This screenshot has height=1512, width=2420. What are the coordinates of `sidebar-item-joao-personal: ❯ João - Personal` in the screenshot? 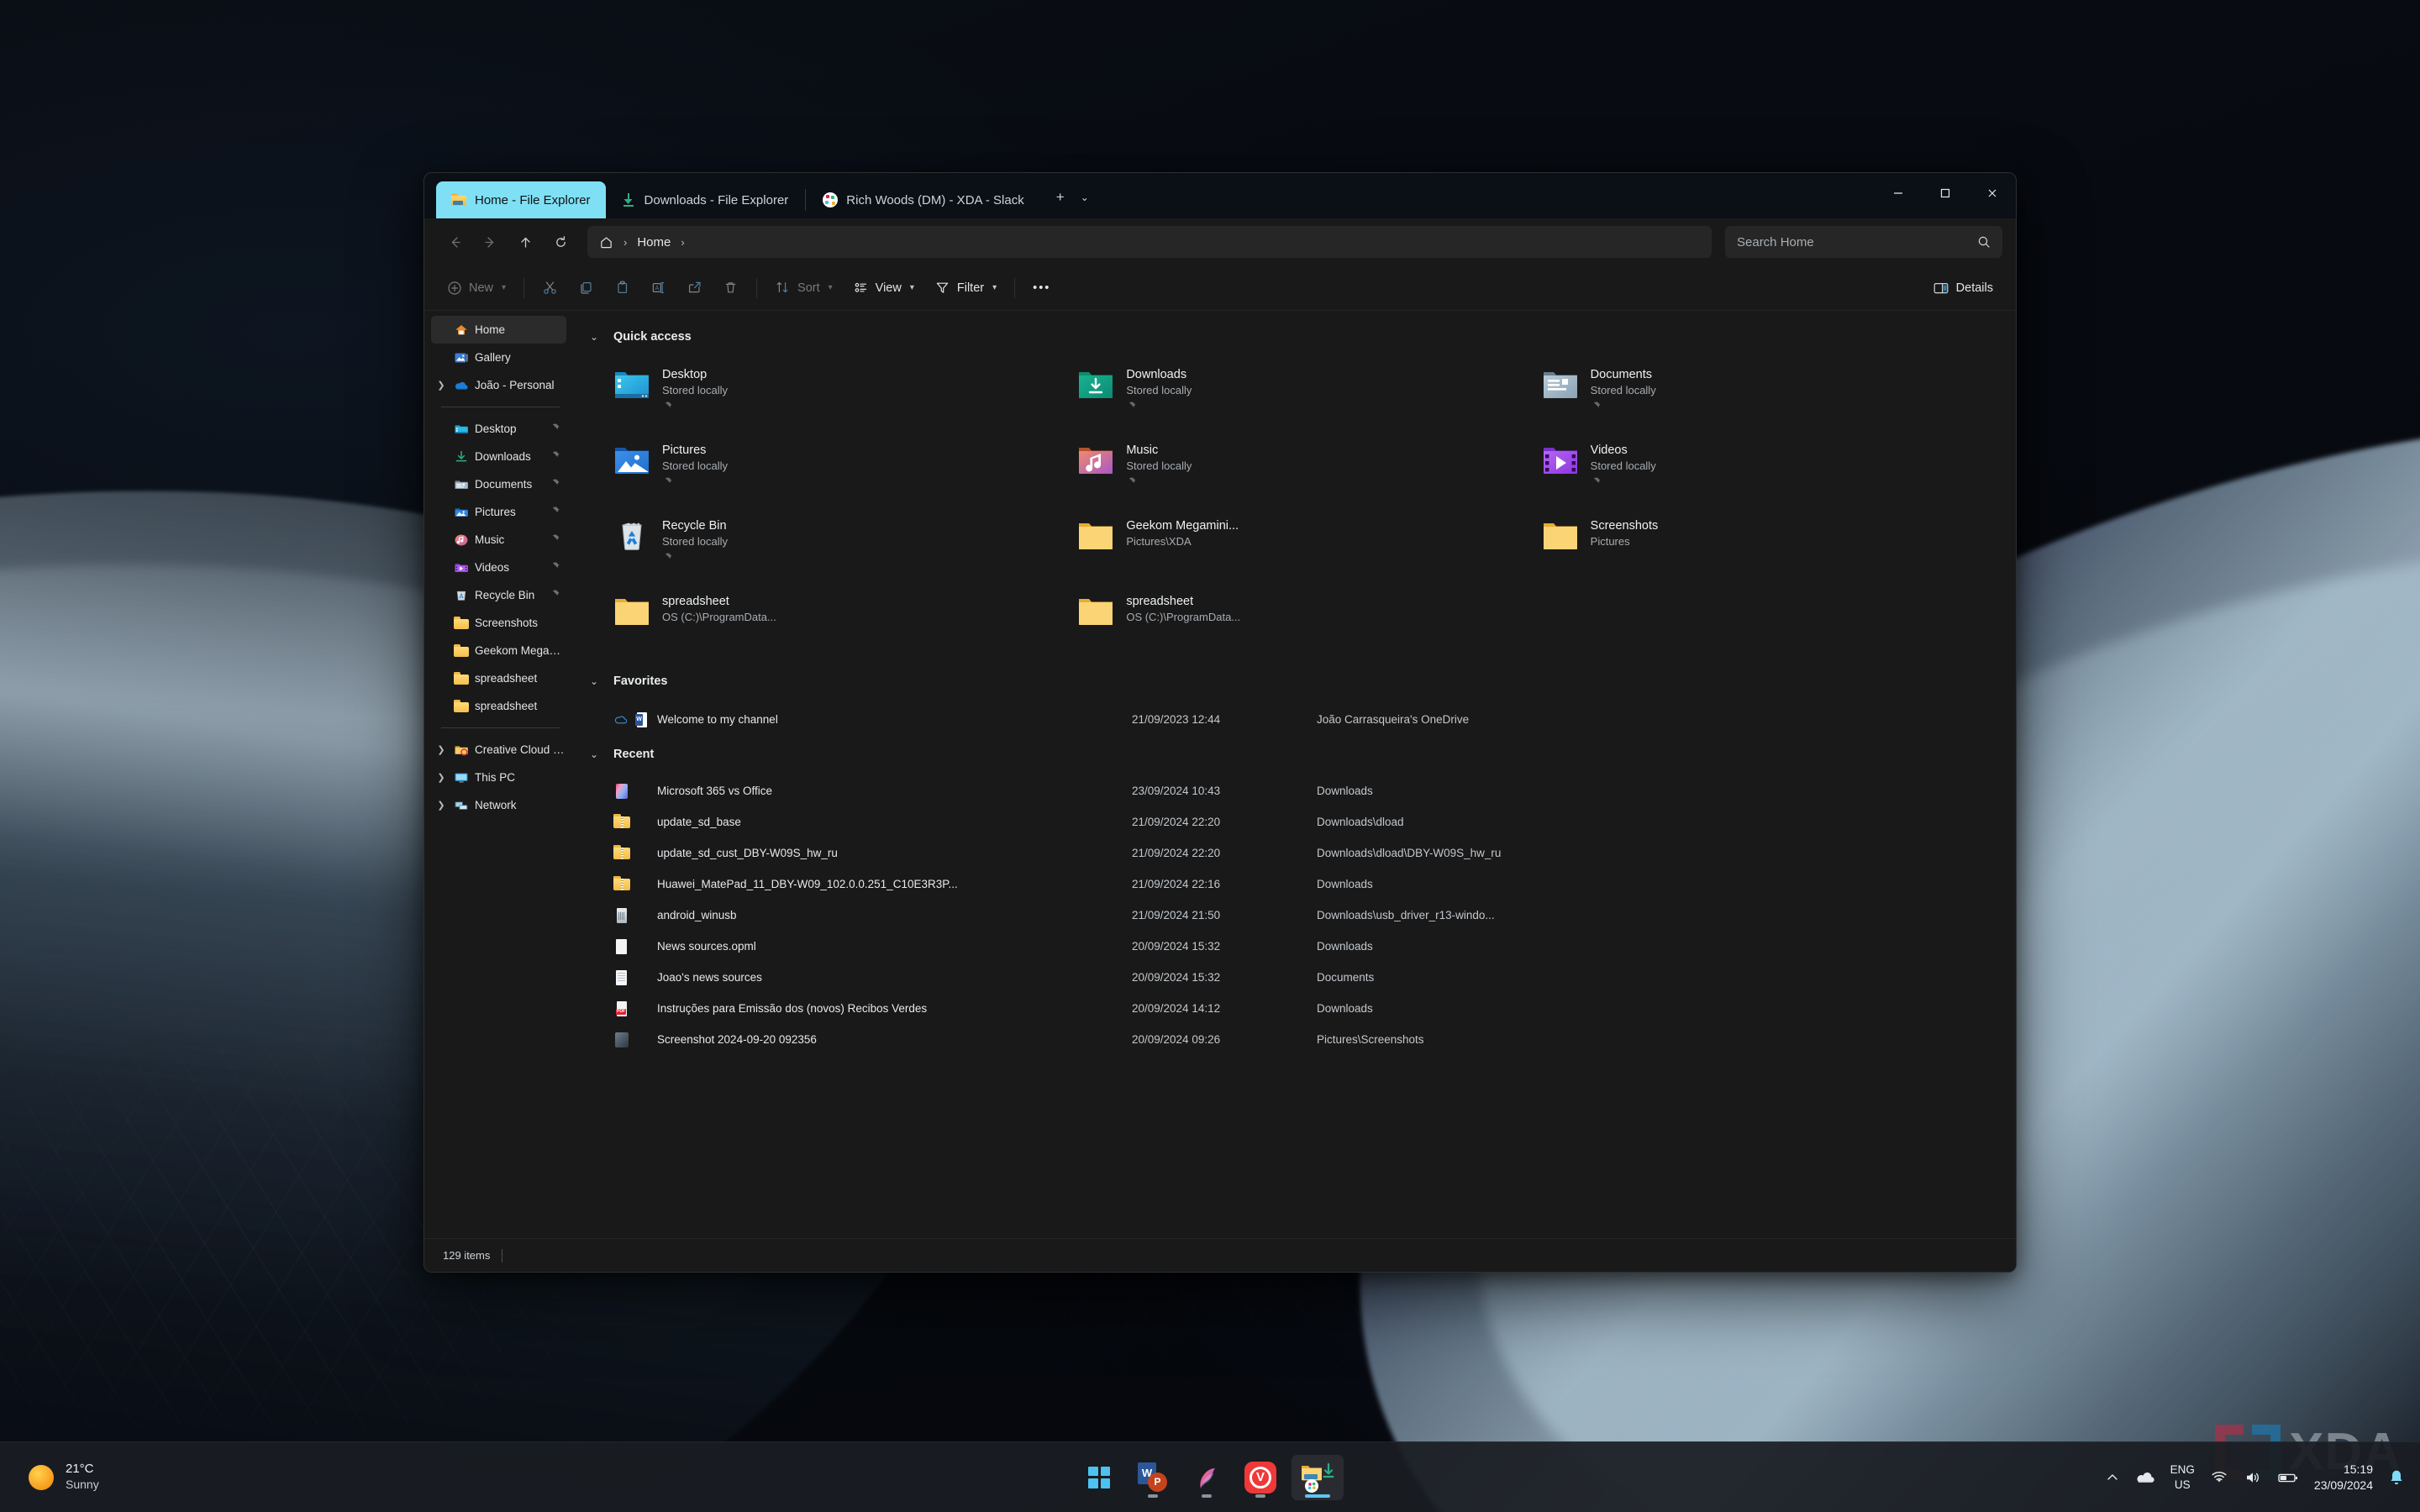 It's located at (498, 385).